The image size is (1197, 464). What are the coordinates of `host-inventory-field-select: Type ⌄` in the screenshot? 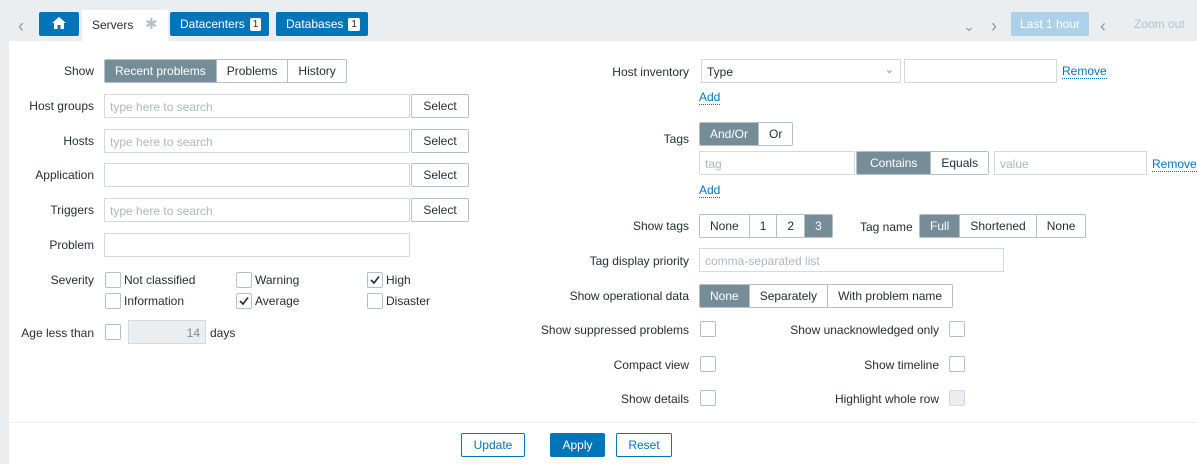 It's located at (801, 71).